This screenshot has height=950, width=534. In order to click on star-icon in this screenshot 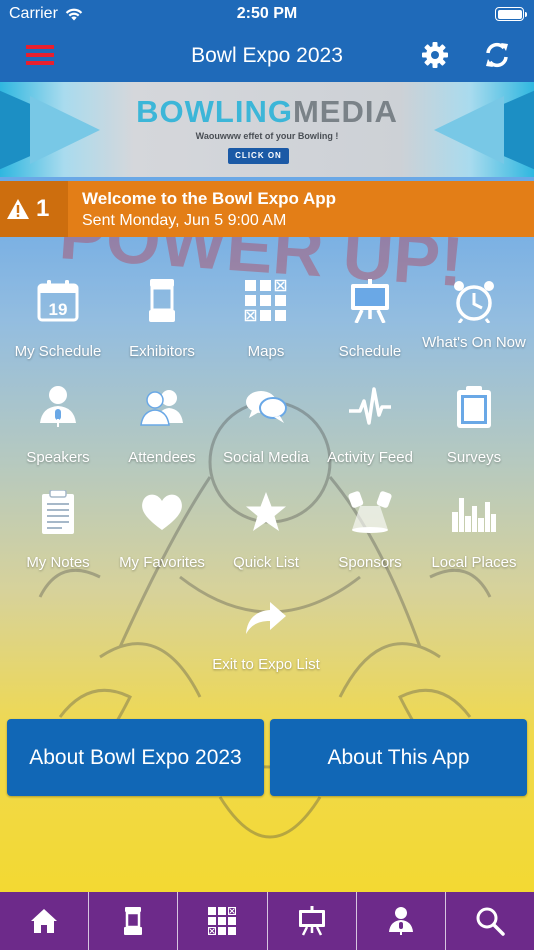, I will do `click(266, 511)`.